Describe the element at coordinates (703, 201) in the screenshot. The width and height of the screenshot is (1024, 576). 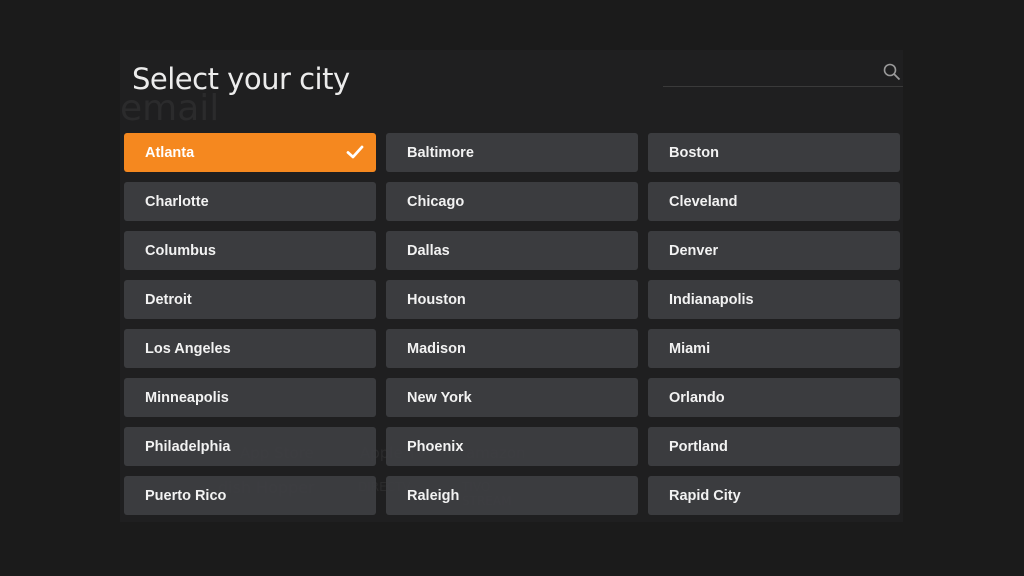
I see `city-label: Cleveland` at that location.